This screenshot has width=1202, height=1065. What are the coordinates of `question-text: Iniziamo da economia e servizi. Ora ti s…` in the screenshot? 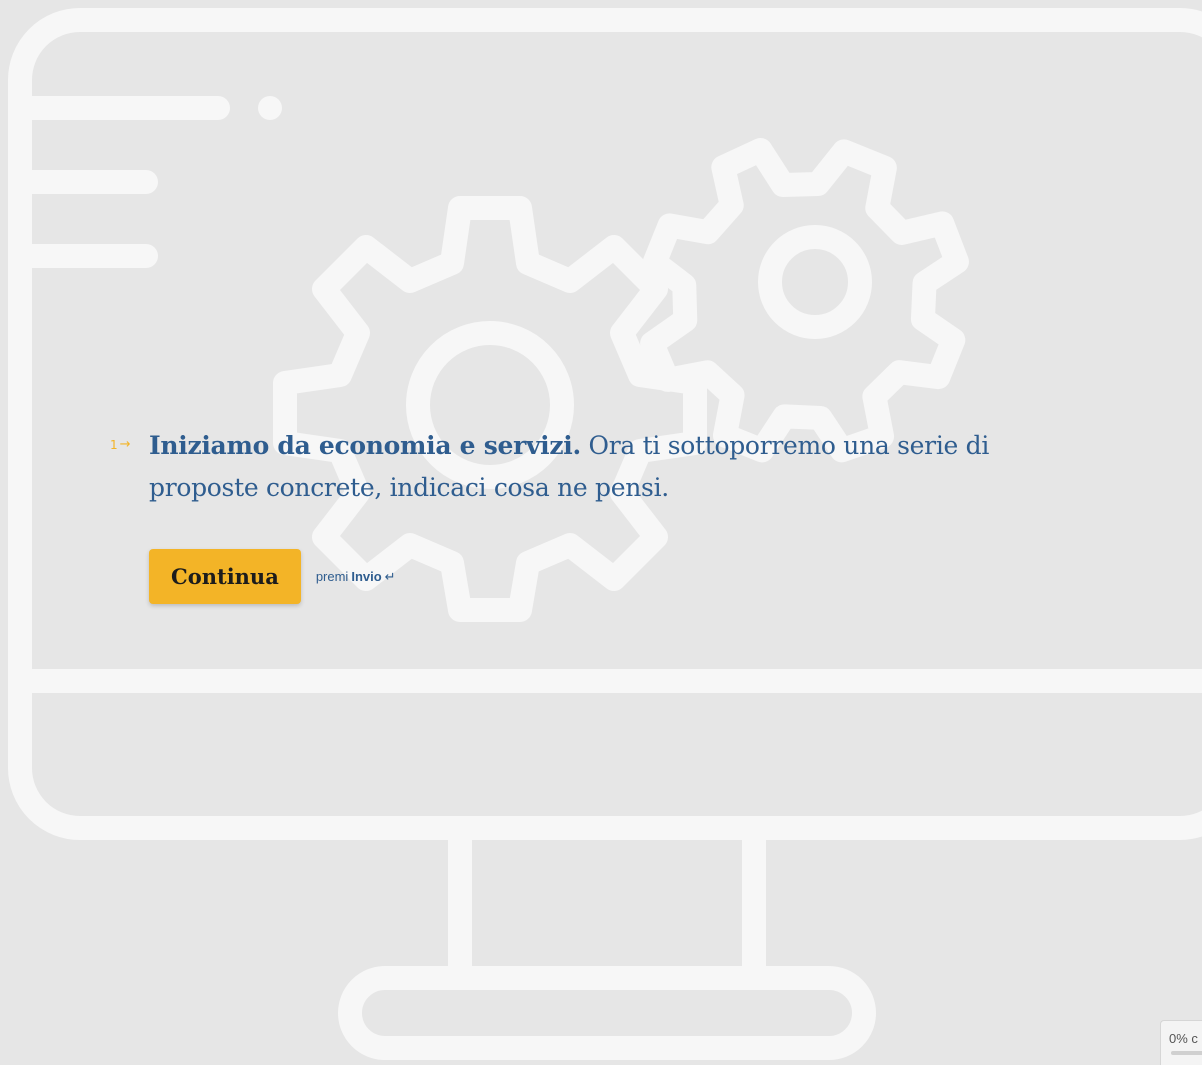 It's located at (579, 467).